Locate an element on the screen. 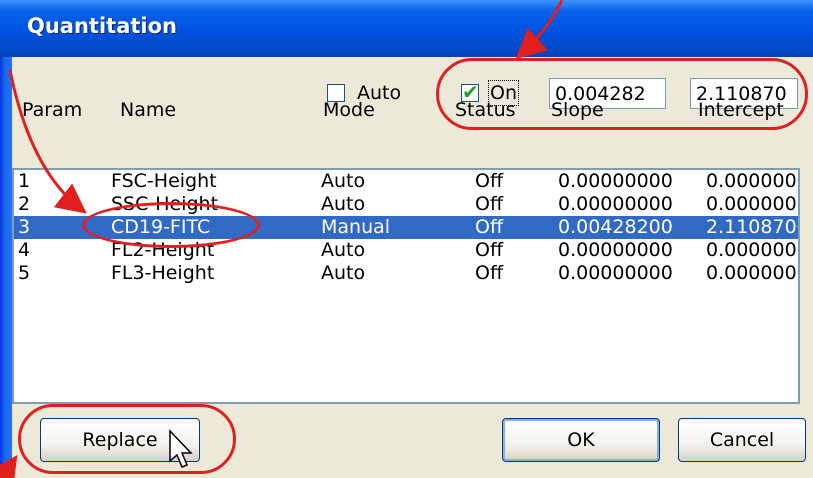 The width and height of the screenshot is (813, 478). arrow-to-cd19-row is located at coordinates (47, 141).